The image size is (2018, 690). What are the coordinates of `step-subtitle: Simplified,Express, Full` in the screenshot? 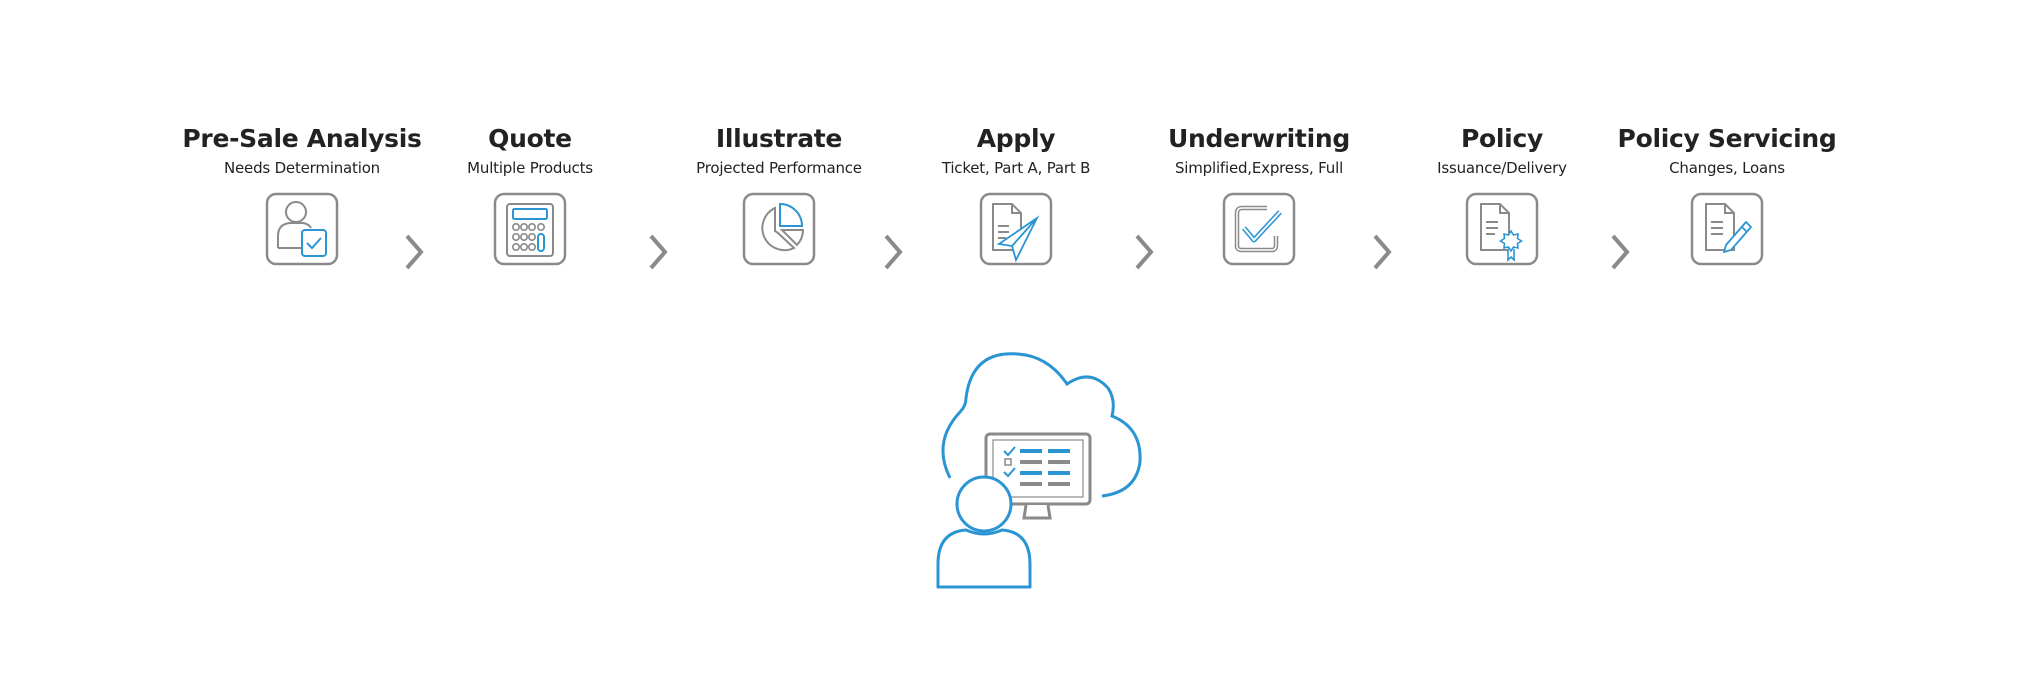 It's located at (1259, 168).